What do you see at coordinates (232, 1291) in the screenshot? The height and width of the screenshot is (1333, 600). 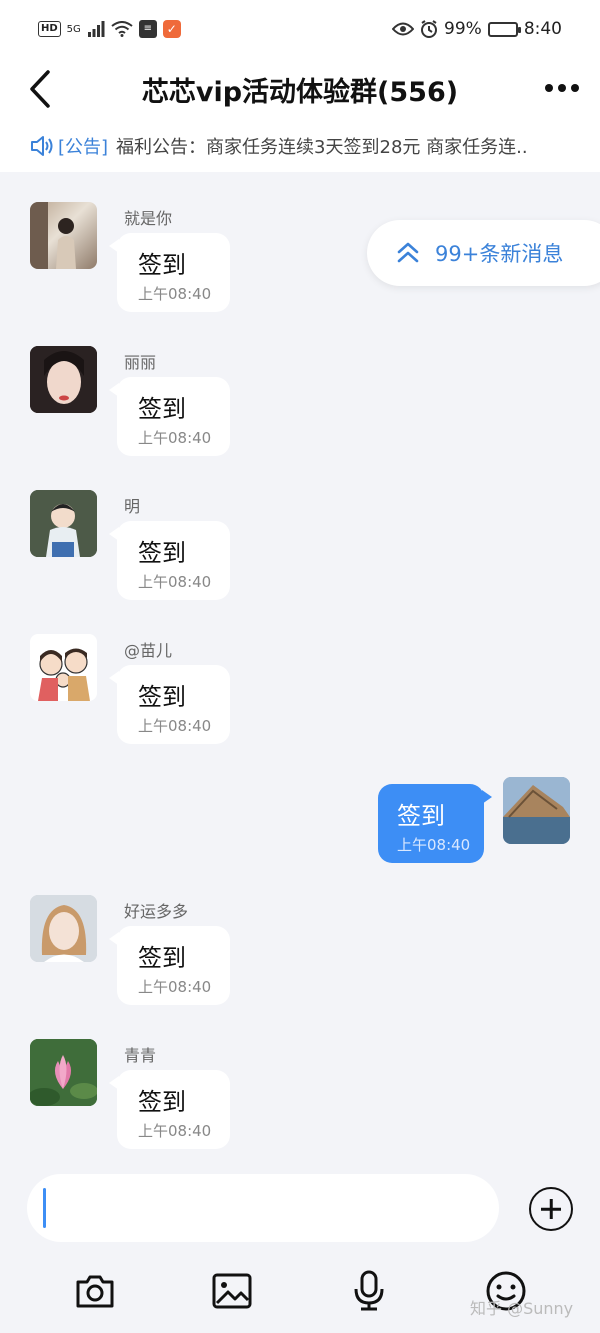 I see `image-icon` at bounding box center [232, 1291].